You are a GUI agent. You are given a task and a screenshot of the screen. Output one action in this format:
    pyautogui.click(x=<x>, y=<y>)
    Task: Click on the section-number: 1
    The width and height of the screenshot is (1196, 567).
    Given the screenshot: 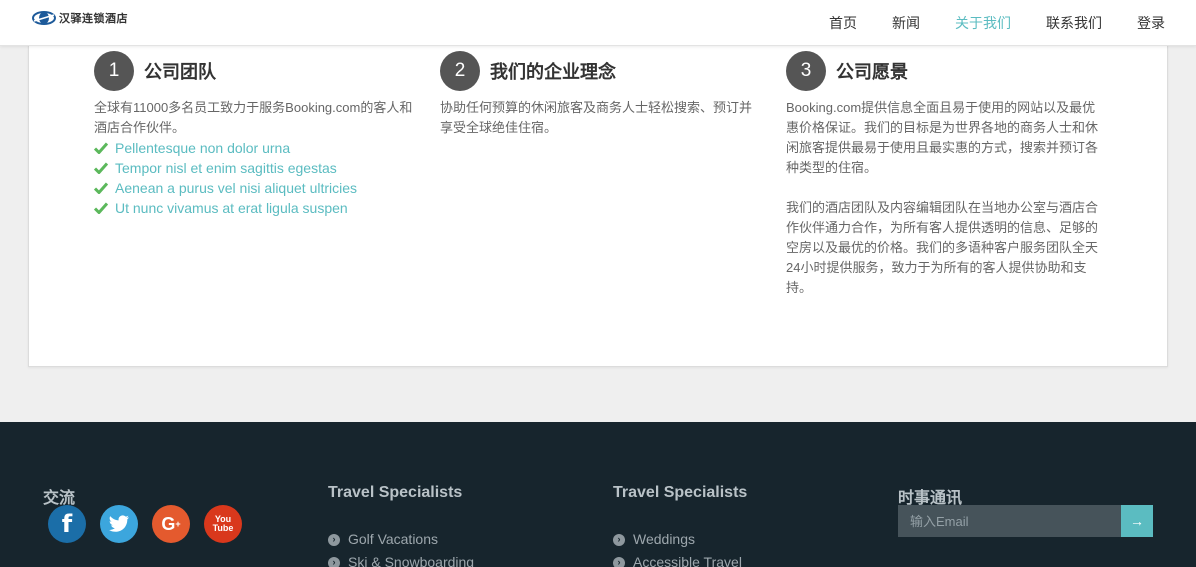 What is the action you would take?
    pyautogui.click(x=114, y=71)
    